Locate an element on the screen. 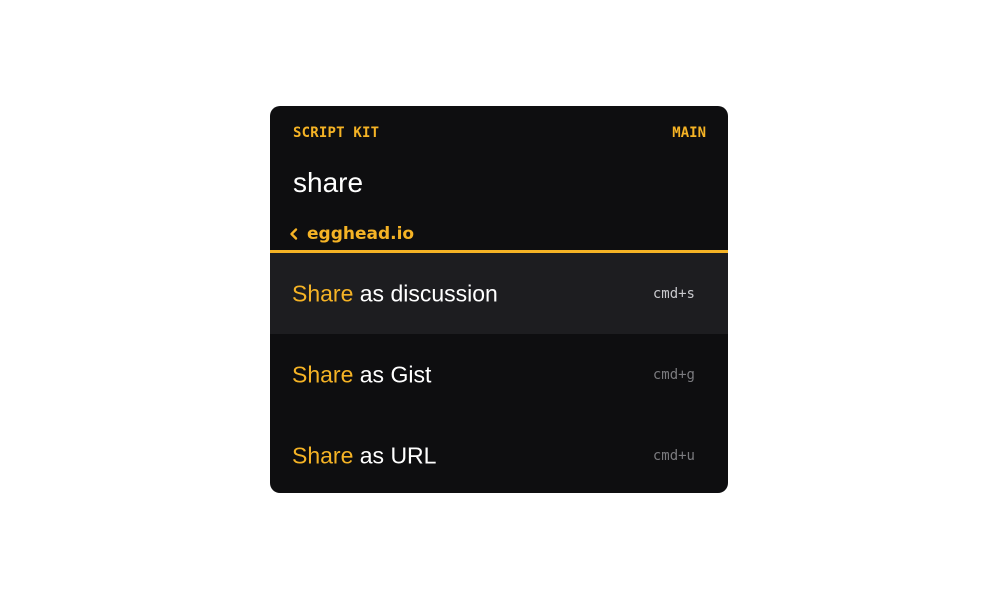  prompt-header: SCRIPT KIT MAIN is located at coordinates (499, 133).